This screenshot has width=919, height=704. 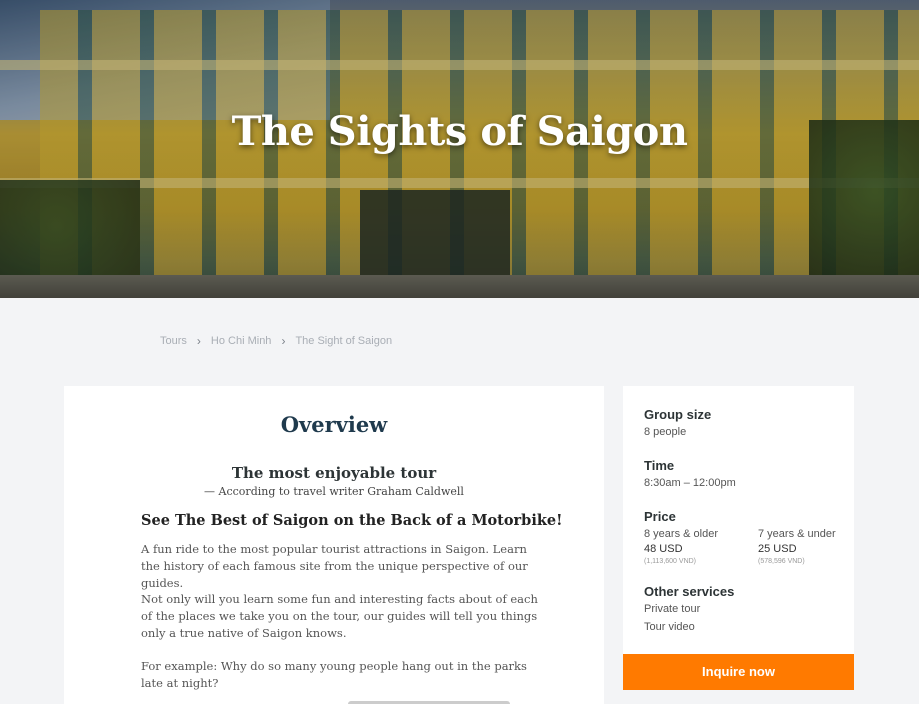 I want to click on price-adult-usd: 48 USD, so click(x=663, y=549).